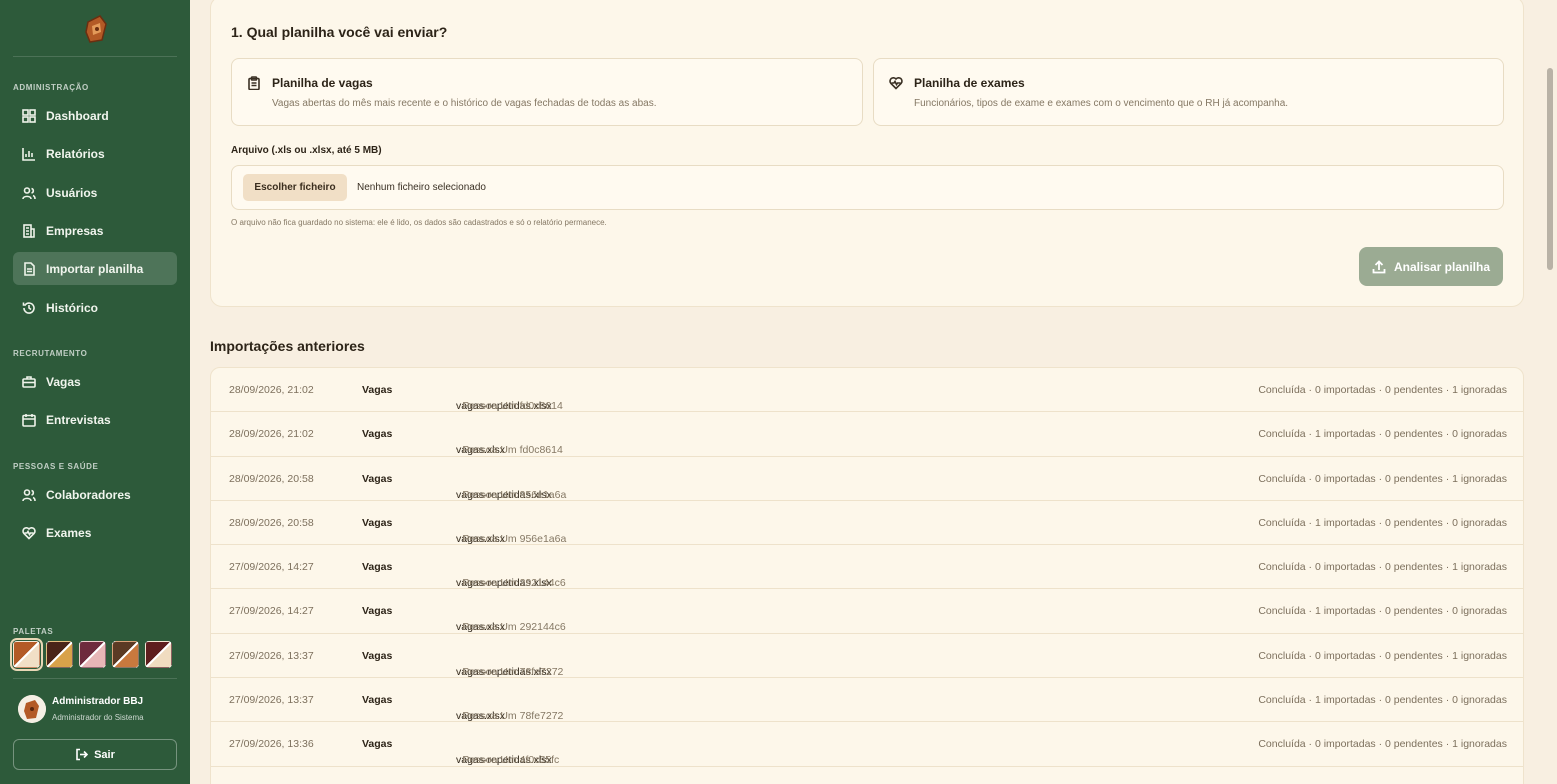 Image resolution: width=1557 pixels, height=784 pixels. What do you see at coordinates (98, 717) in the screenshot?
I see `user-role: Administrador do Sistema` at bounding box center [98, 717].